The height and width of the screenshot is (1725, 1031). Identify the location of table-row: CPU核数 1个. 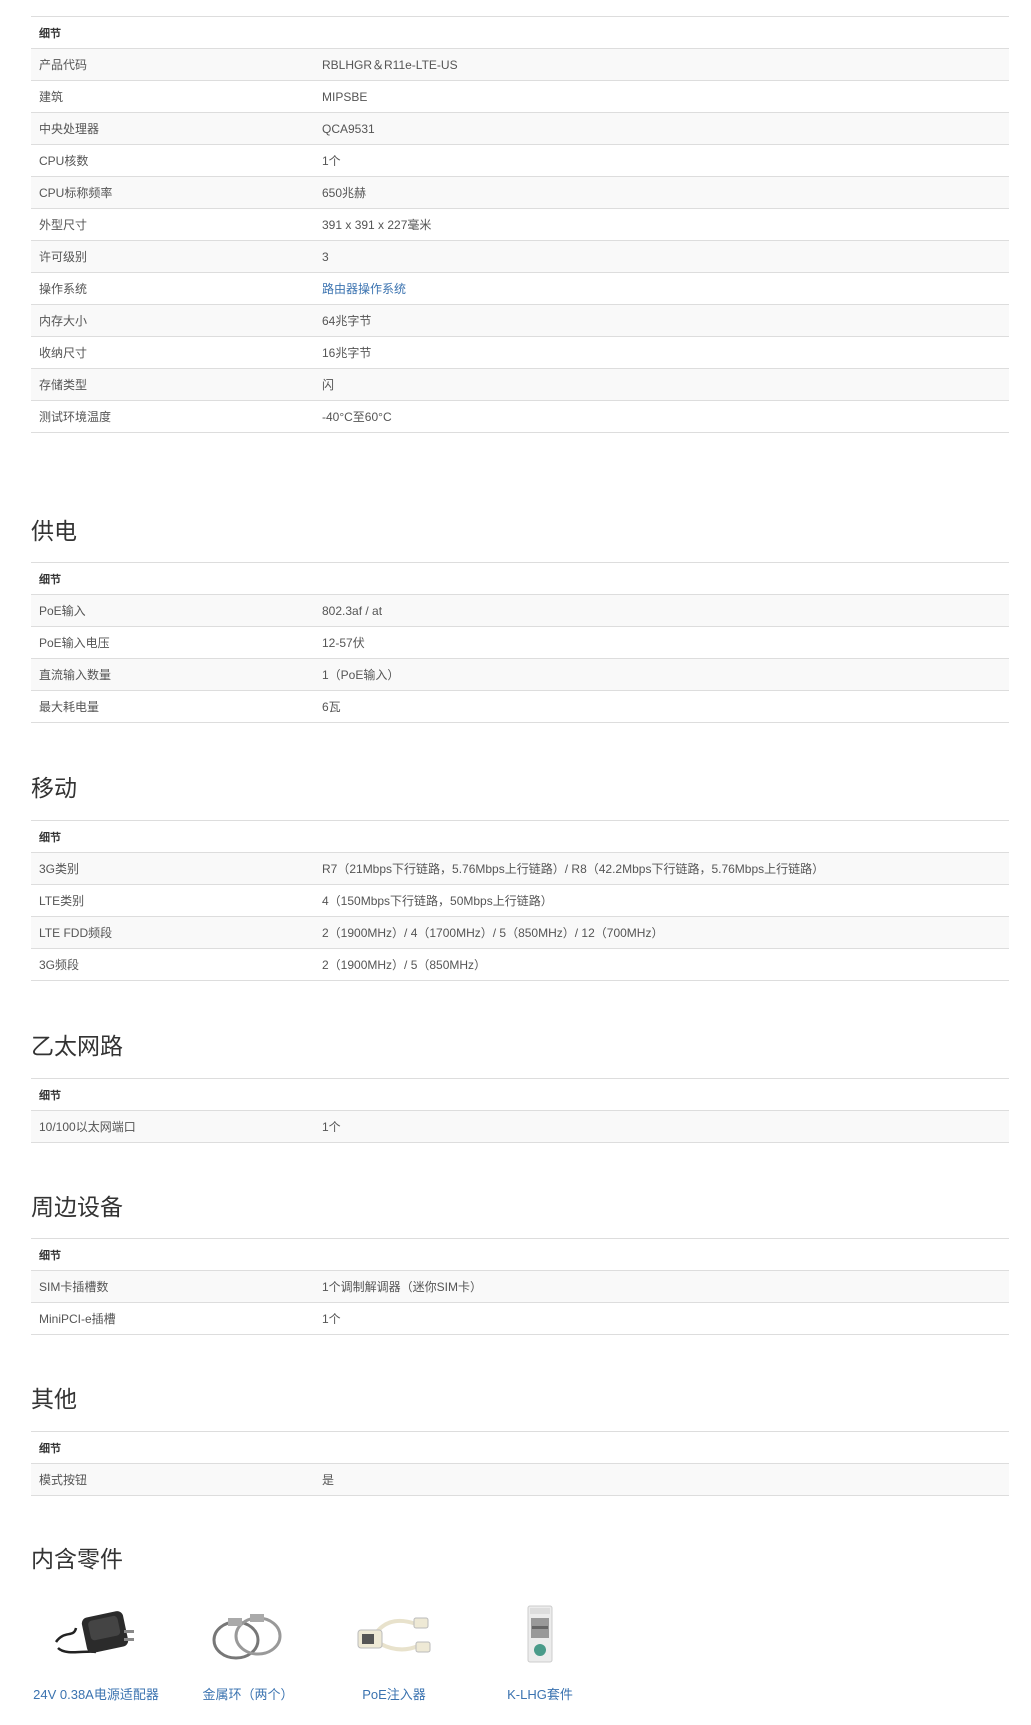
(520, 160).